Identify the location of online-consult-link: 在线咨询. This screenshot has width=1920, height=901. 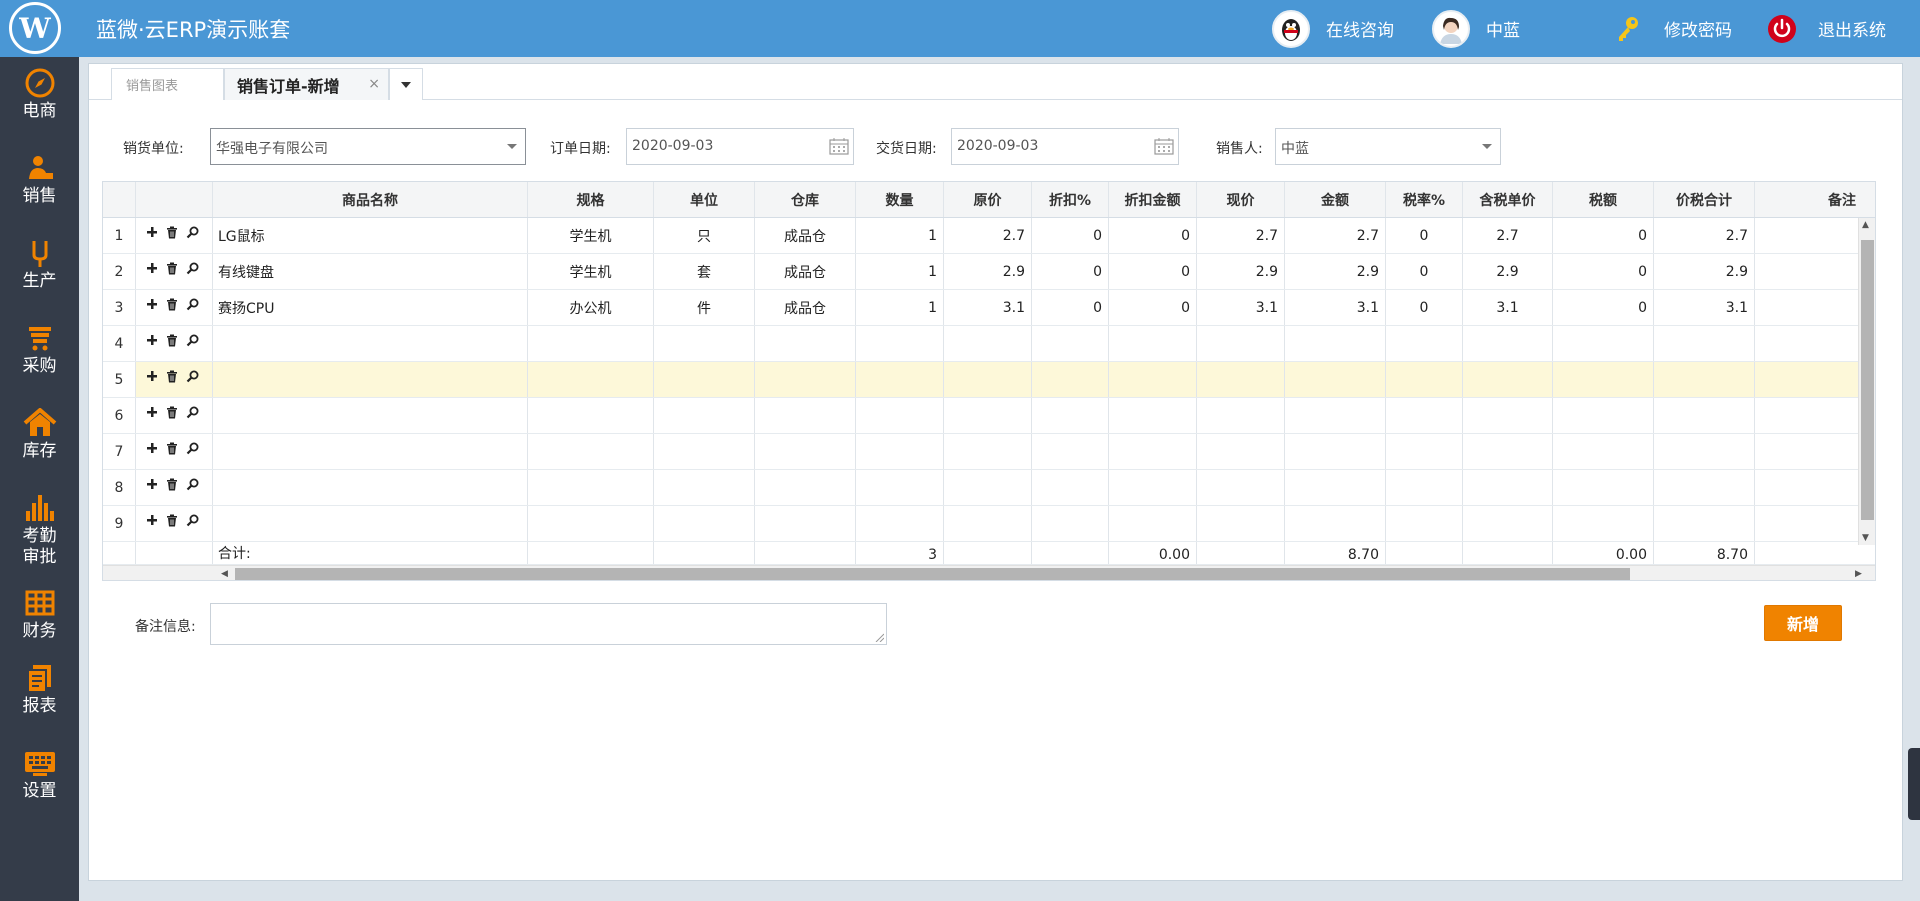
(1333, 28).